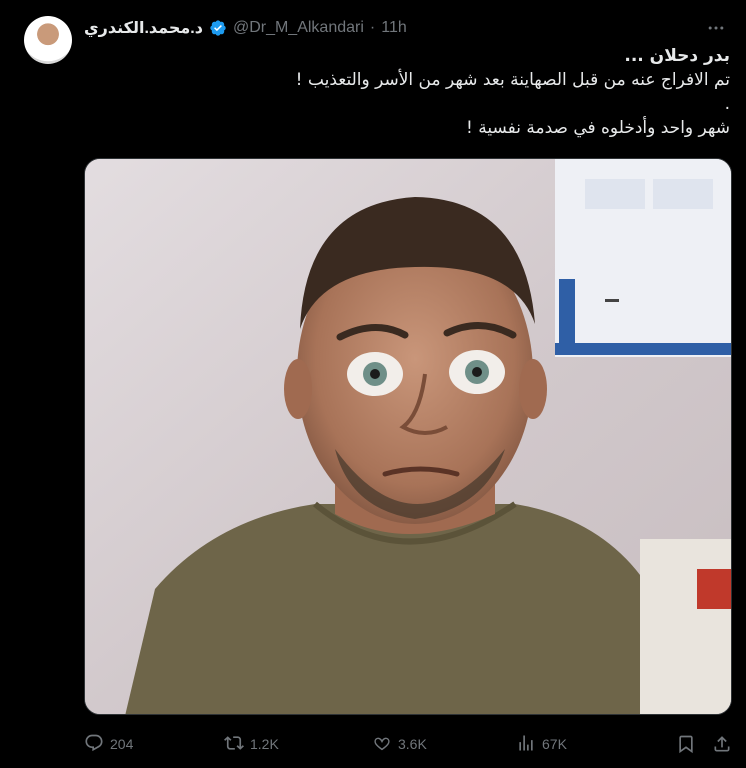 The image size is (746, 768). What do you see at coordinates (298, 744) in the screenshot?
I see `repost-button: 1.2K` at bounding box center [298, 744].